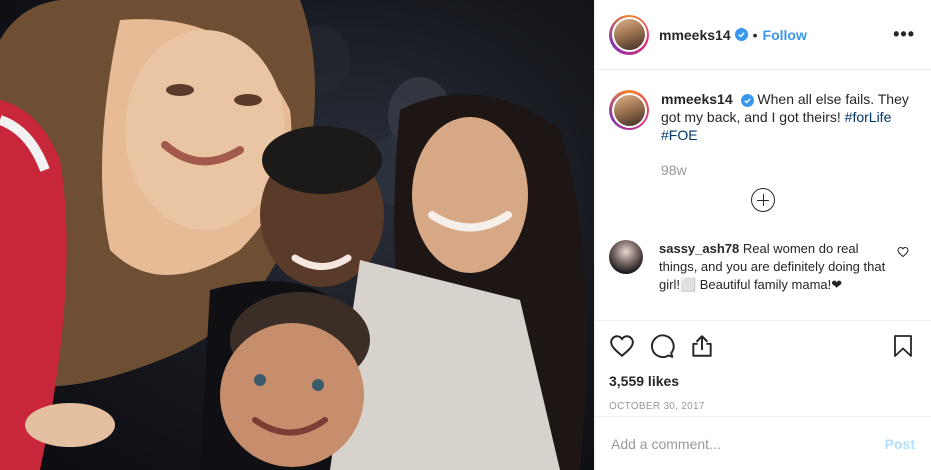 Image resolution: width=931 pixels, height=470 pixels. I want to click on caption-avatar-image, so click(629, 110).